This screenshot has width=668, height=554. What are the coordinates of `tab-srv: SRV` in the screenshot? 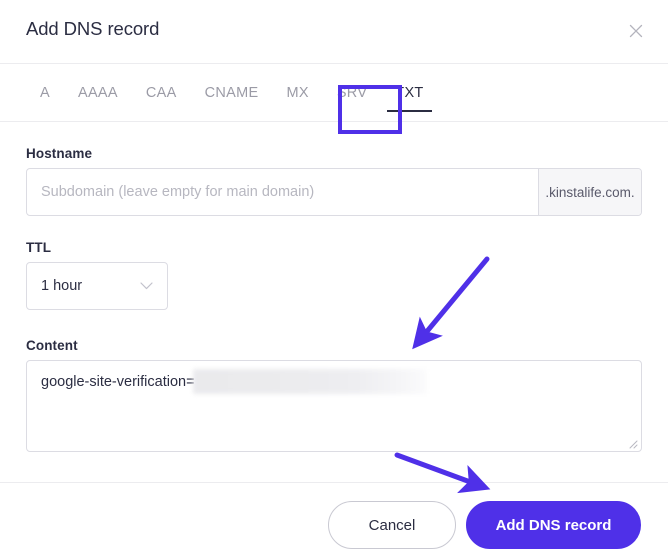 It's located at (352, 93).